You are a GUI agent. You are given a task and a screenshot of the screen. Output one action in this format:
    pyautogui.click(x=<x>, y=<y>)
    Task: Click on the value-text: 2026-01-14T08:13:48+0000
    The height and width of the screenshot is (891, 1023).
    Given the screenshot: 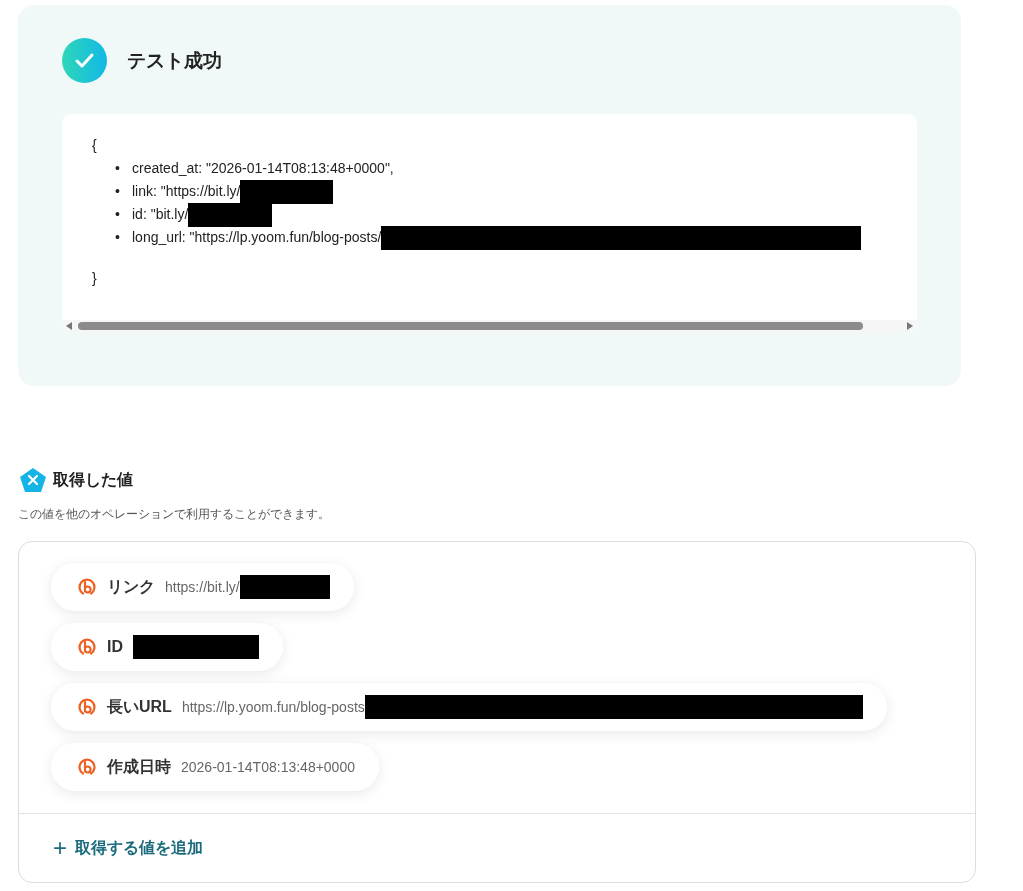 What is the action you would take?
    pyautogui.click(x=268, y=767)
    